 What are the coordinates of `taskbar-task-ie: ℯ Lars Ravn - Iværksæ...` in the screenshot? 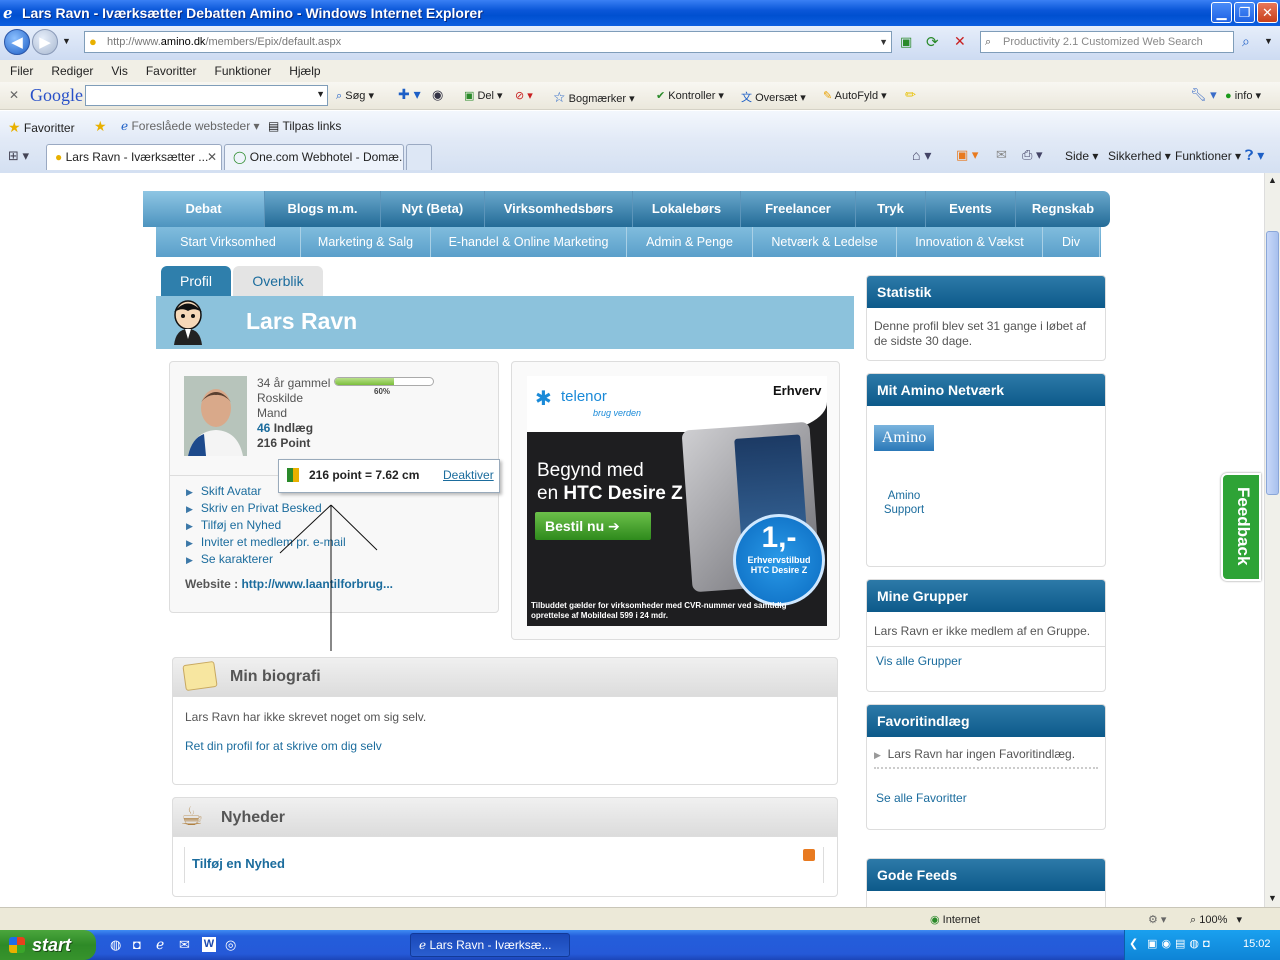 It's located at (490, 945).